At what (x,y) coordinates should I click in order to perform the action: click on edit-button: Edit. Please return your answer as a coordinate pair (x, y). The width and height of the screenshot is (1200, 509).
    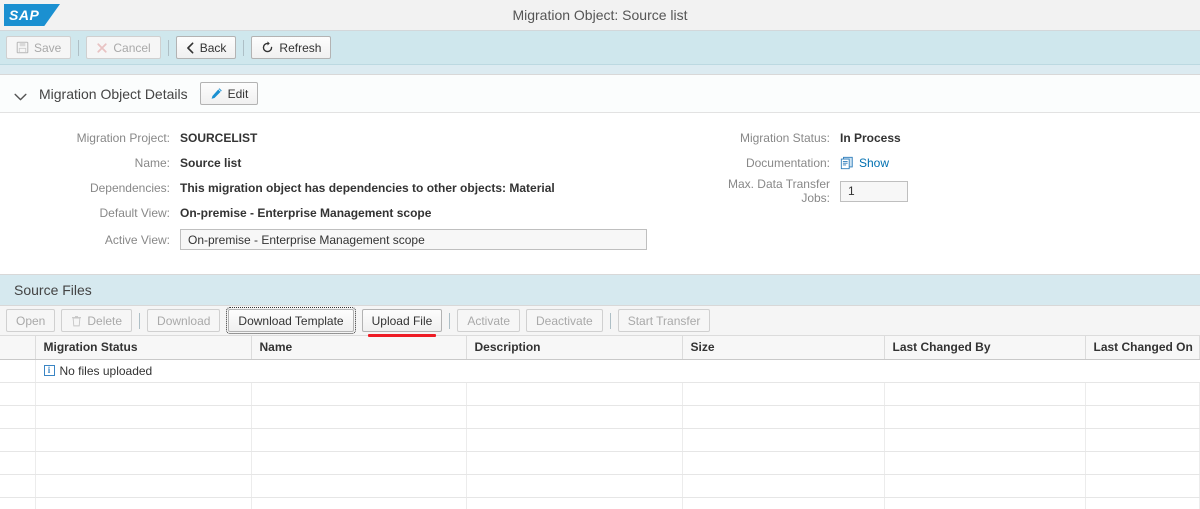
    Looking at the image, I should click on (229, 93).